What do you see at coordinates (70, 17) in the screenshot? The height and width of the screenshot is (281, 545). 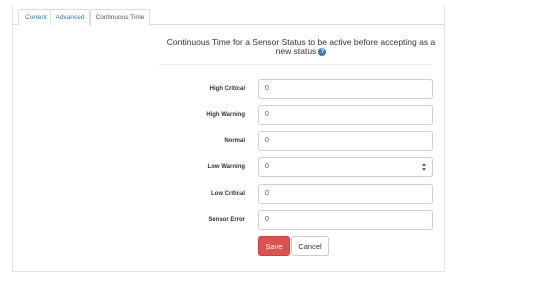 I see `tab-advanced: Advanced` at bounding box center [70, 17].